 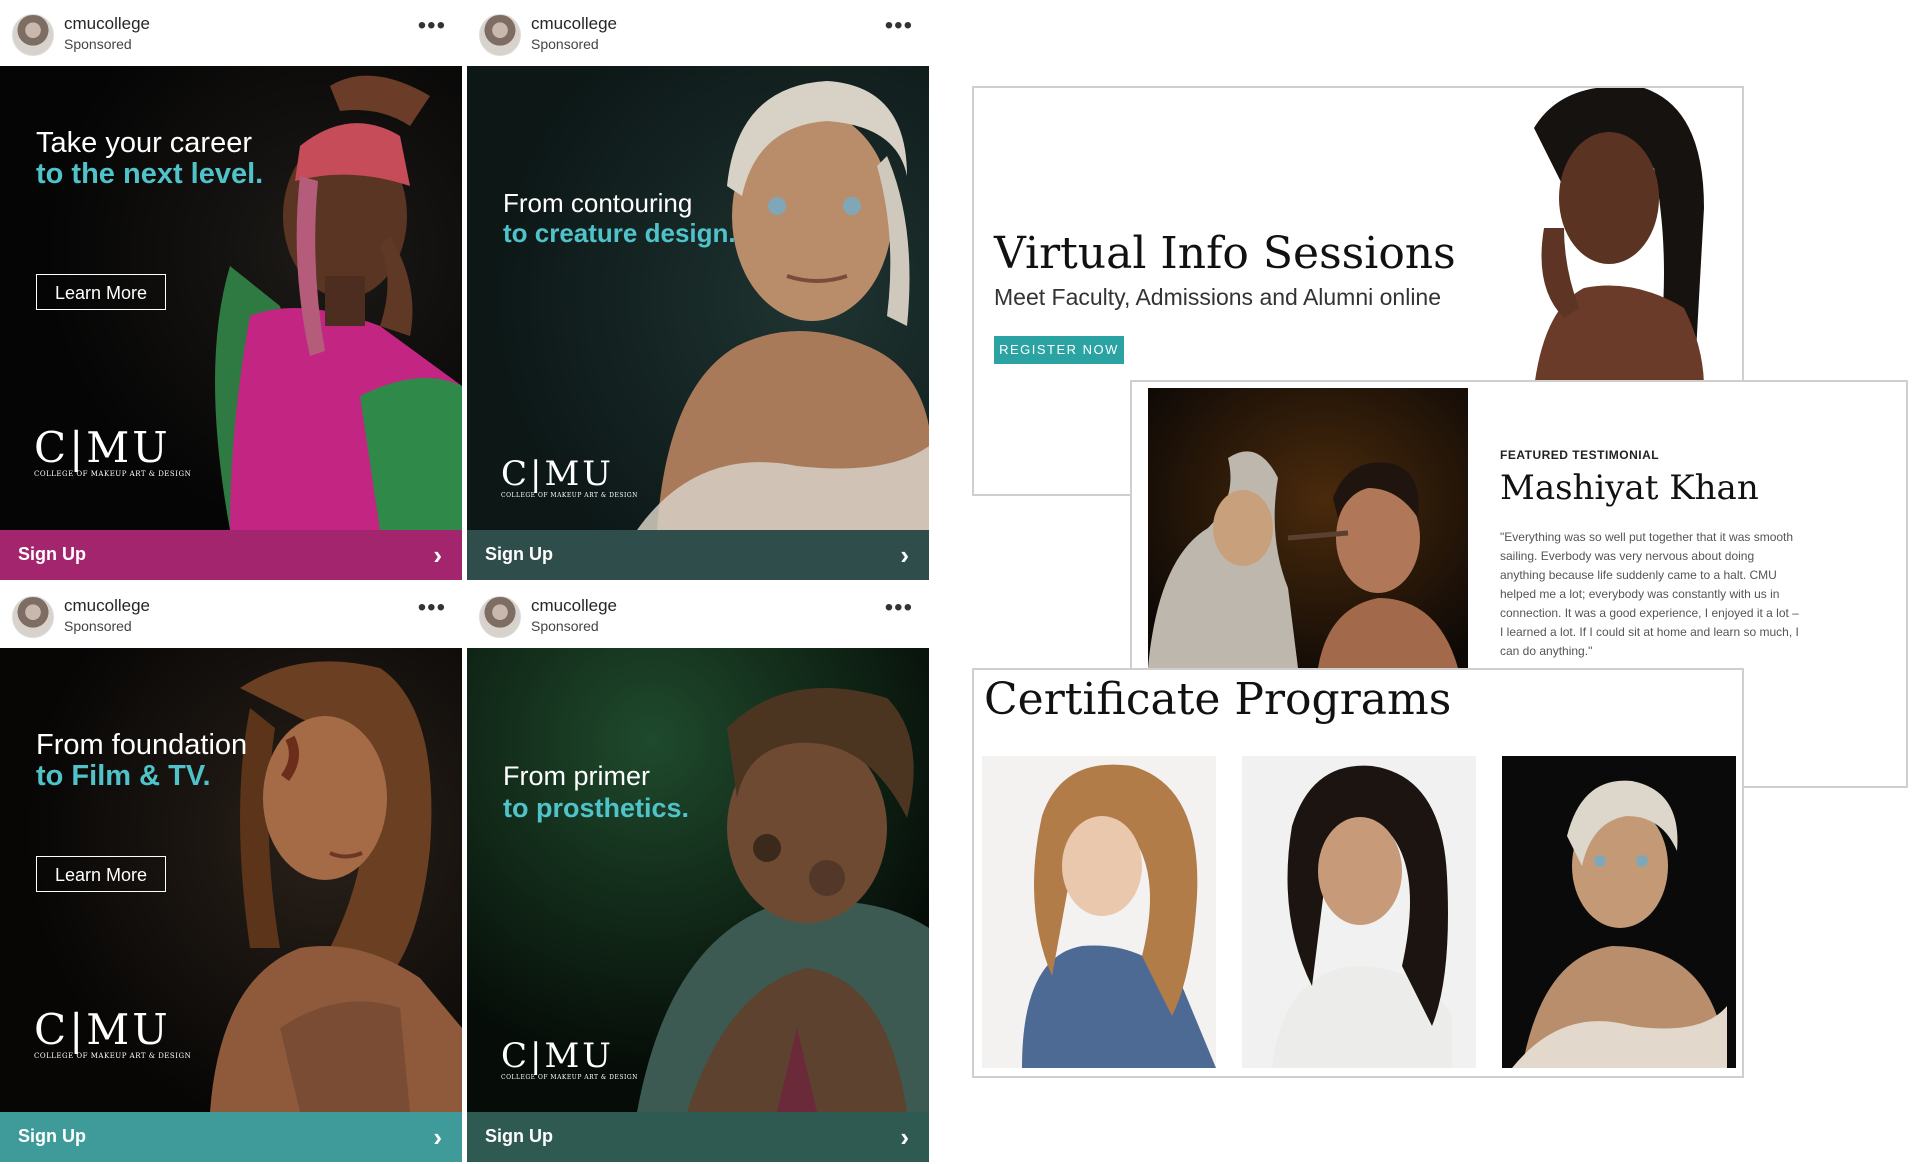 I want to click on ad-headline: From primer to prosthetics., so click(x=596, y=792).